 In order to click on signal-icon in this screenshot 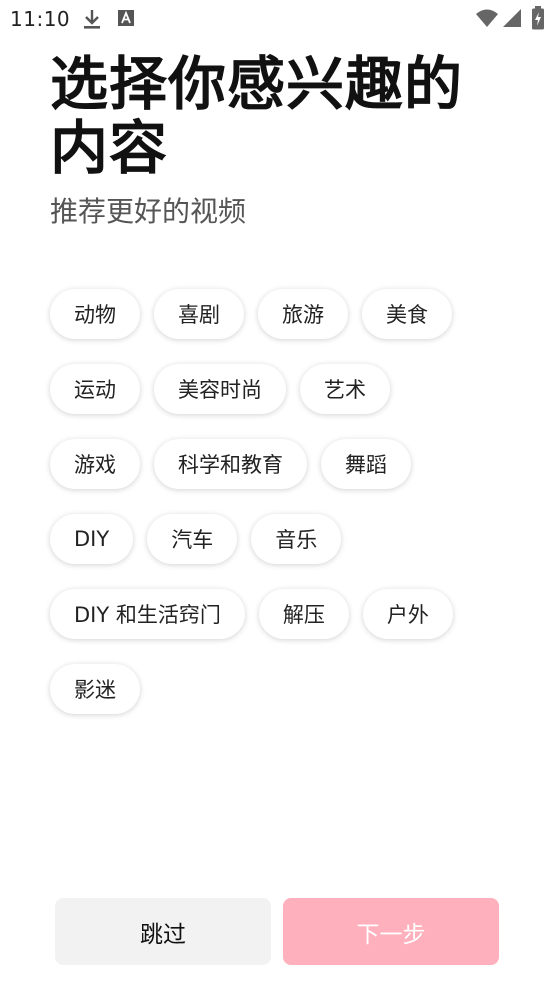, I will do `click(512, 20)`.